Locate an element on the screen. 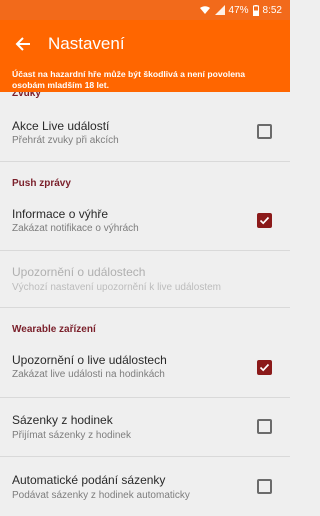 This screenshot has width=320, height=516. setting-title: Akce Live událostí is located at coordinates (61, 126).